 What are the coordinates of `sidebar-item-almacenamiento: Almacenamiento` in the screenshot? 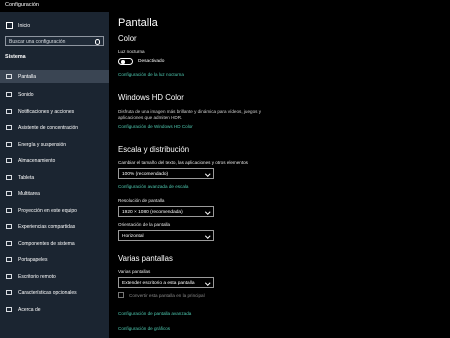 It's located at (54, 160).